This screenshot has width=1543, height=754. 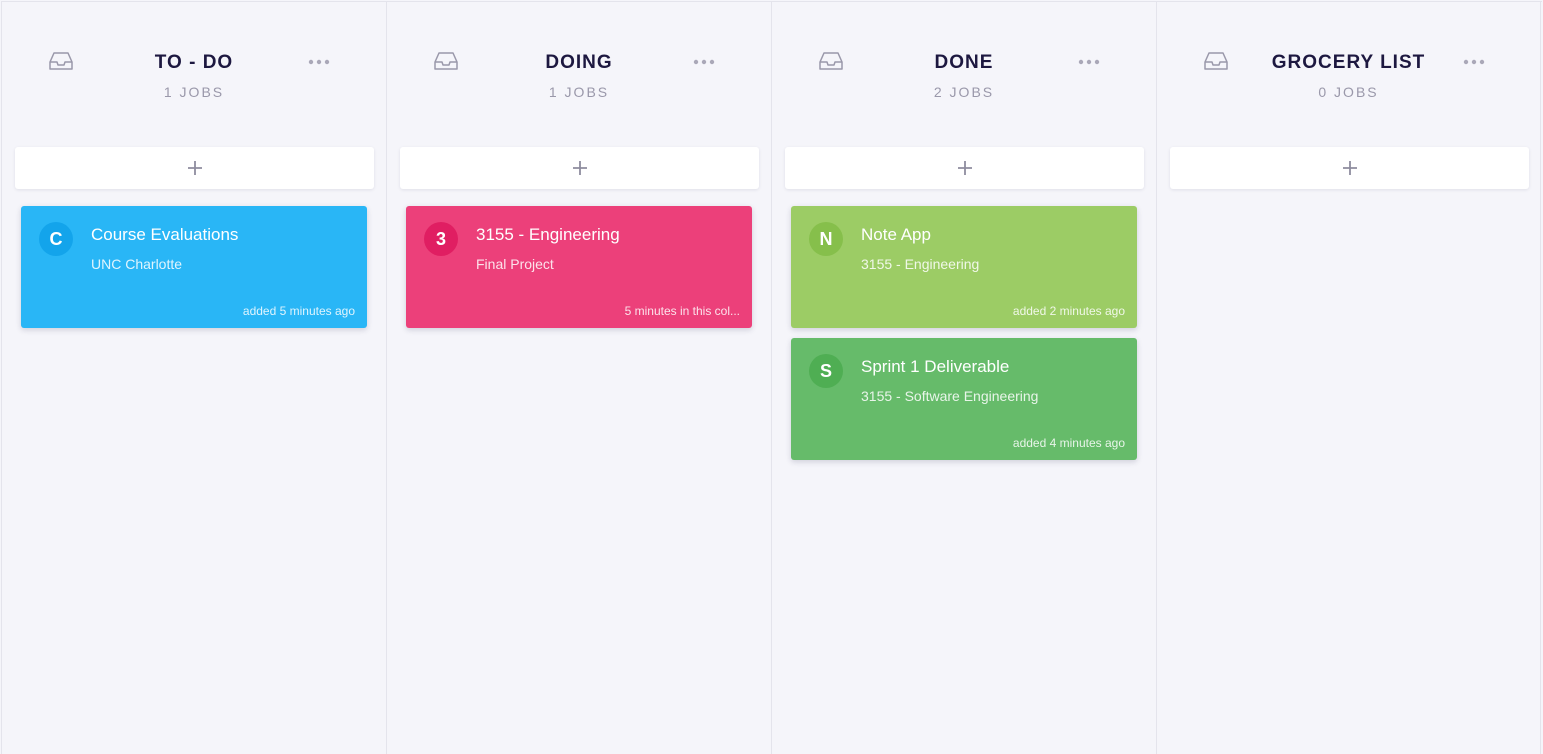 I want to click on card-title: 3155 - Engineering, so click(x=548, y=234).